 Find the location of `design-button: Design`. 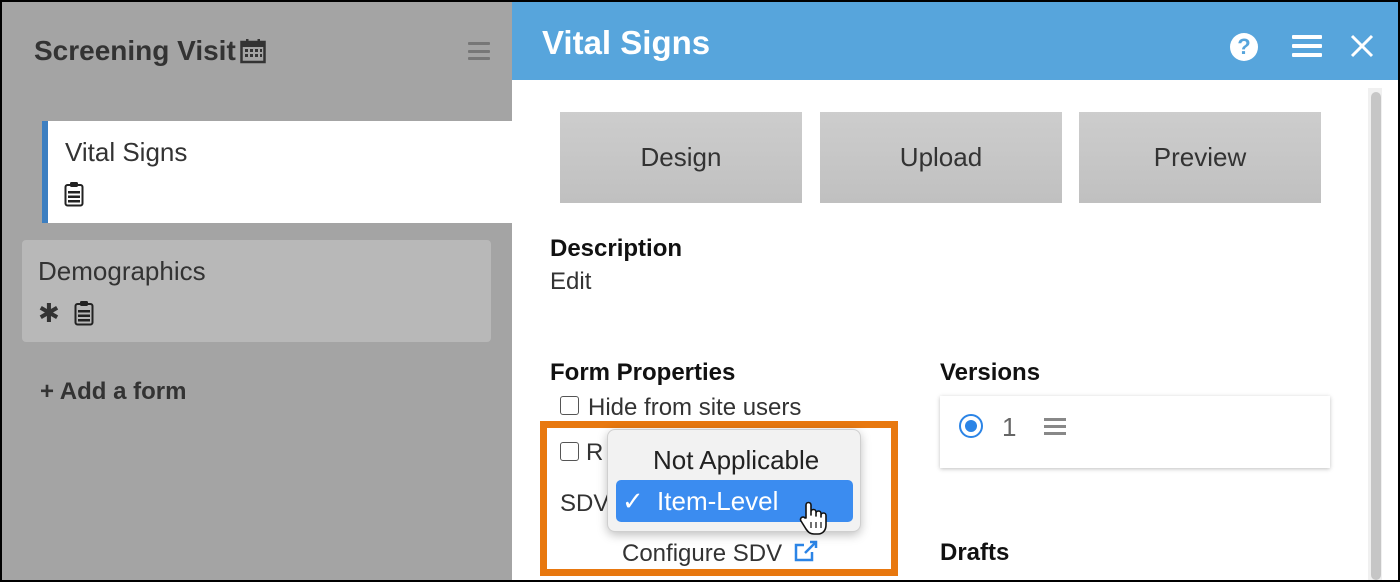

design-button: Design is located at coordinates (681, 157).